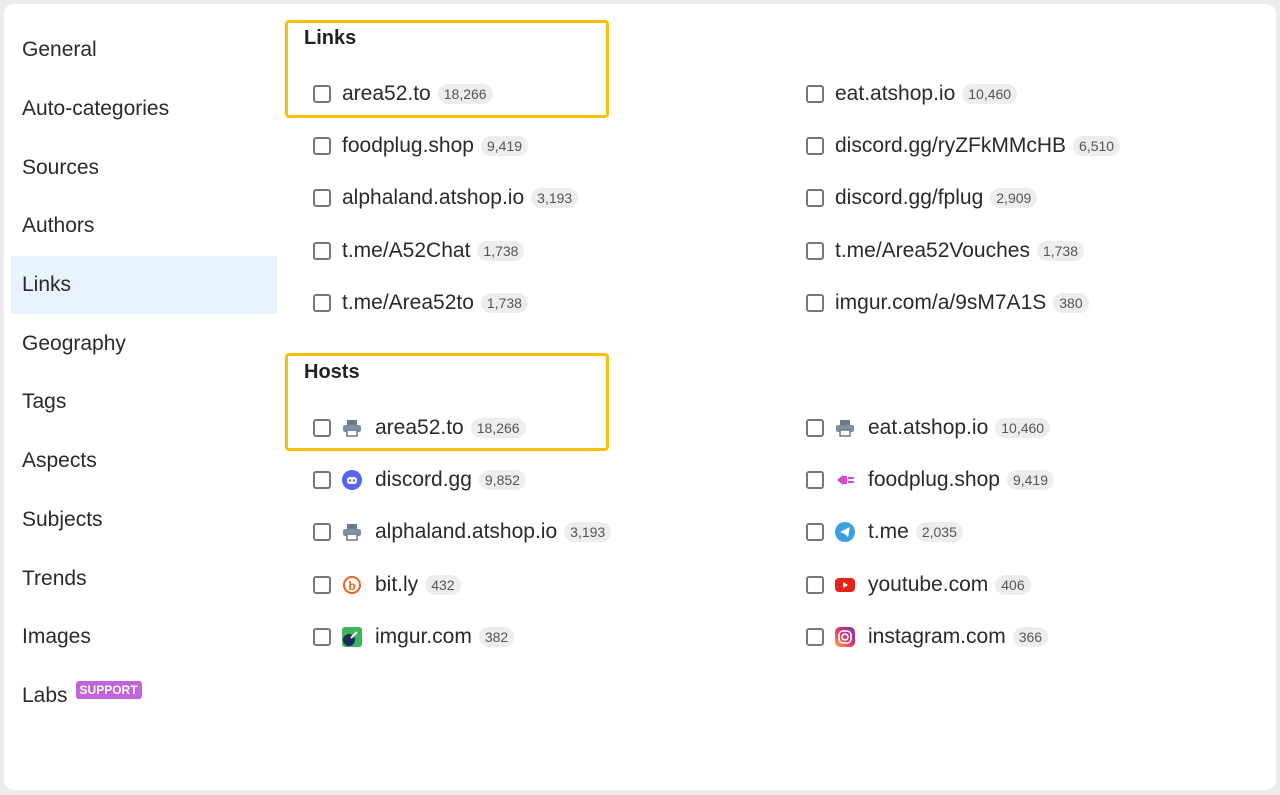 The height and width of the screenshot is (795, 1280). Describe the element at coordinates (144, 343) in the screenshot. I see `sidebar-item-geography: Geography` at that location.